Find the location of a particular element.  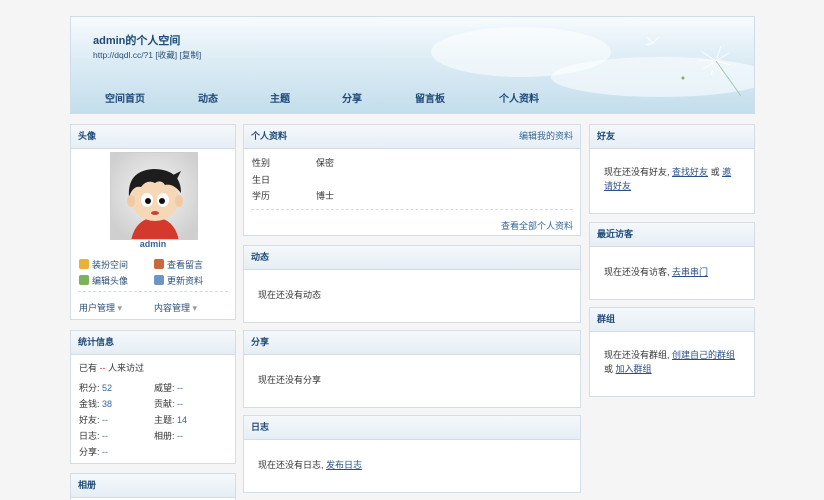

profile-box: 个人资料 编辑我的资料 性别 保密 生日 学历 博士 查看全部个人资料 is located at coordinates (412, 180).